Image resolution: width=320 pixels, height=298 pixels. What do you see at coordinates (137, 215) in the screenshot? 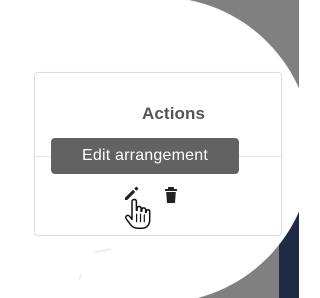
I see `pointing-hand-cursor-icon` at bounding box center [137, 215].